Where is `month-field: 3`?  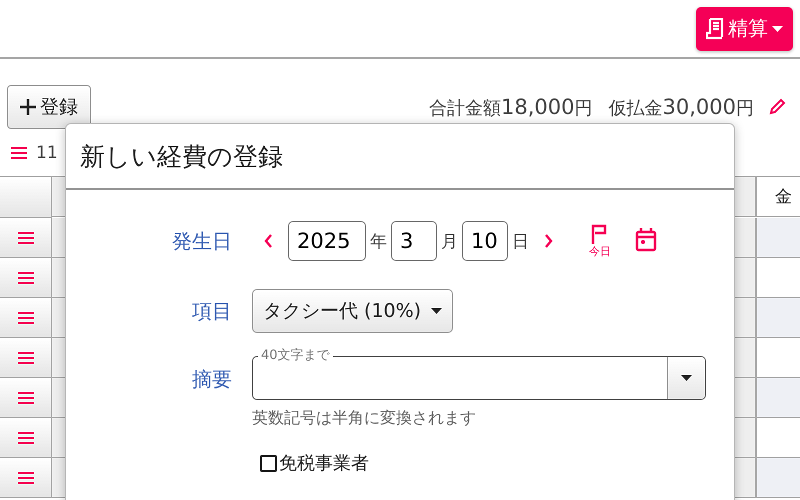 month-field: 3 is located at coordinates (414, 241).